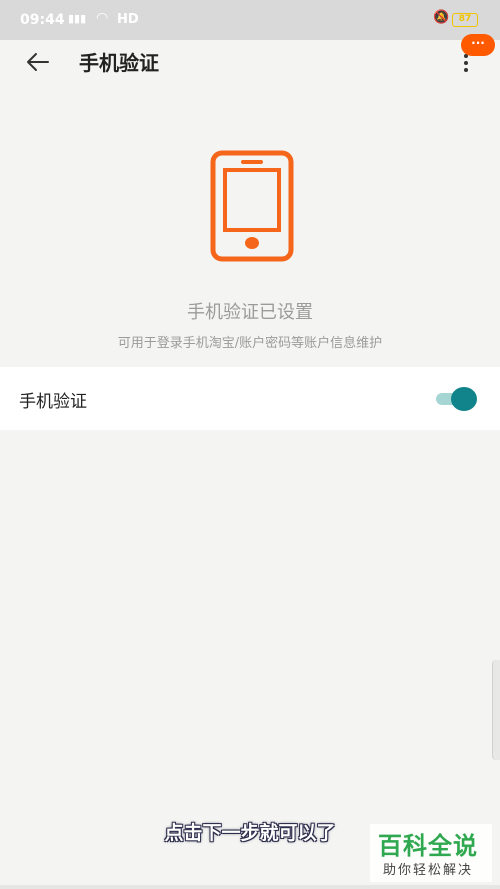  Describe the element at coordinates (53, 402) in the screenshot. I see `phone-verification-label: 手机验证` at that location.